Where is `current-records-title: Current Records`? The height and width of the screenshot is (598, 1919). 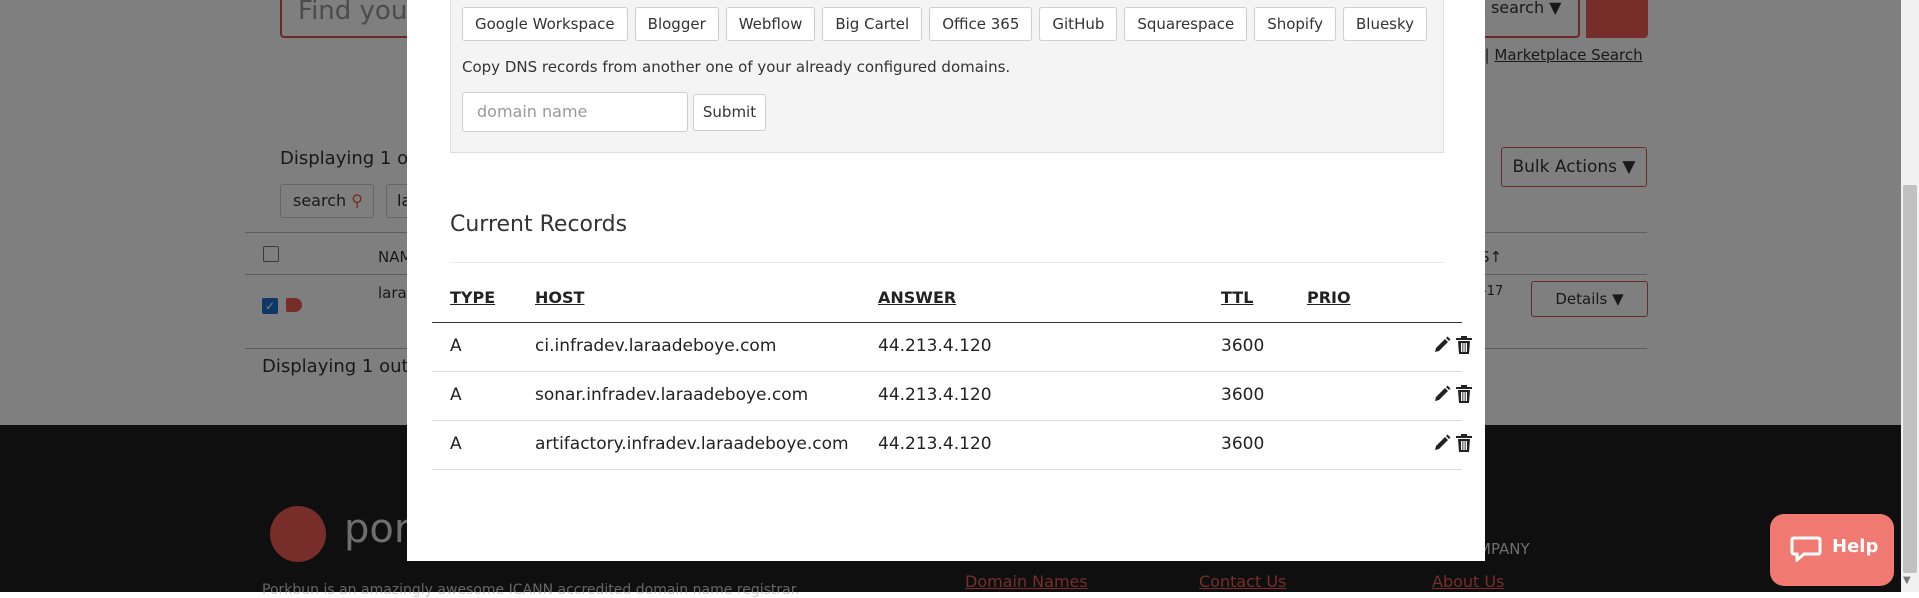 current-records-title: Current Records is located at coordinates (539, 224).